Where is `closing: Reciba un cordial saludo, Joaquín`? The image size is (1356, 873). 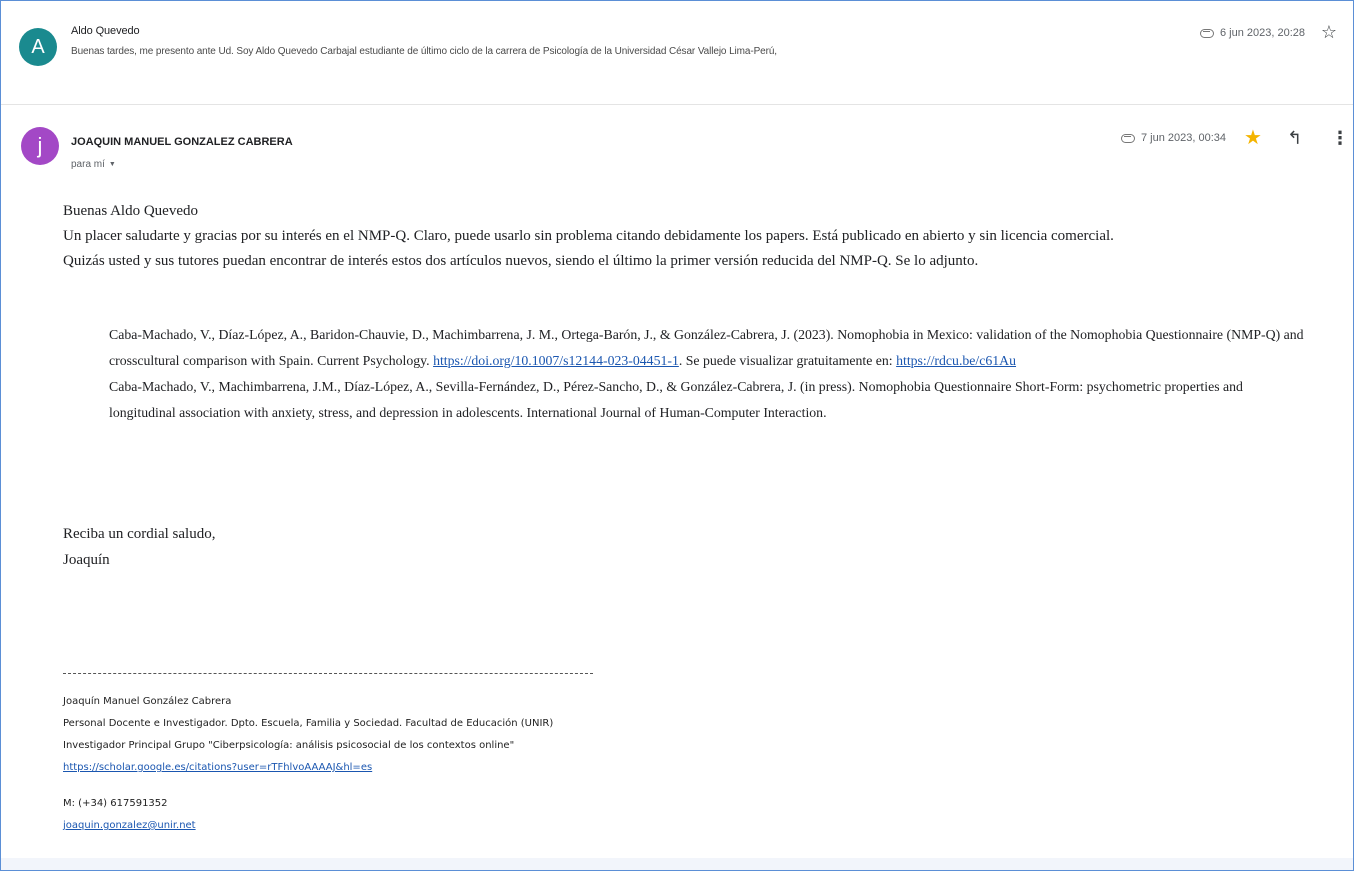
closing: Reciba un cordial saludo, Joaquín is located at coordinates (139, 547).